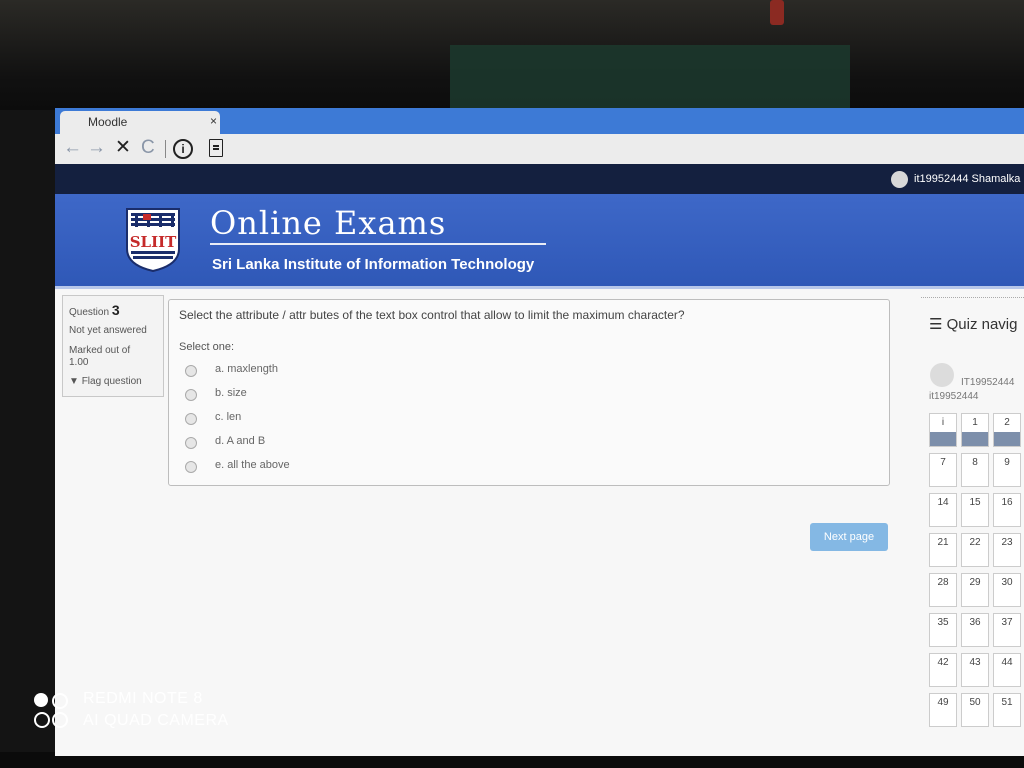 This screenshot has width=1024, height=768. Describe the element at coordinates (975, 702) in the screenshot. I see `quiz-nav-button-label: 50` at that location.